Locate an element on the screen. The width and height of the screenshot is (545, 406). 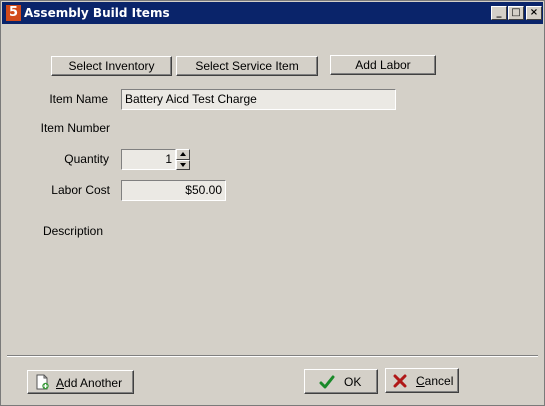
document-add-icon is located at coordinates (42, 382).